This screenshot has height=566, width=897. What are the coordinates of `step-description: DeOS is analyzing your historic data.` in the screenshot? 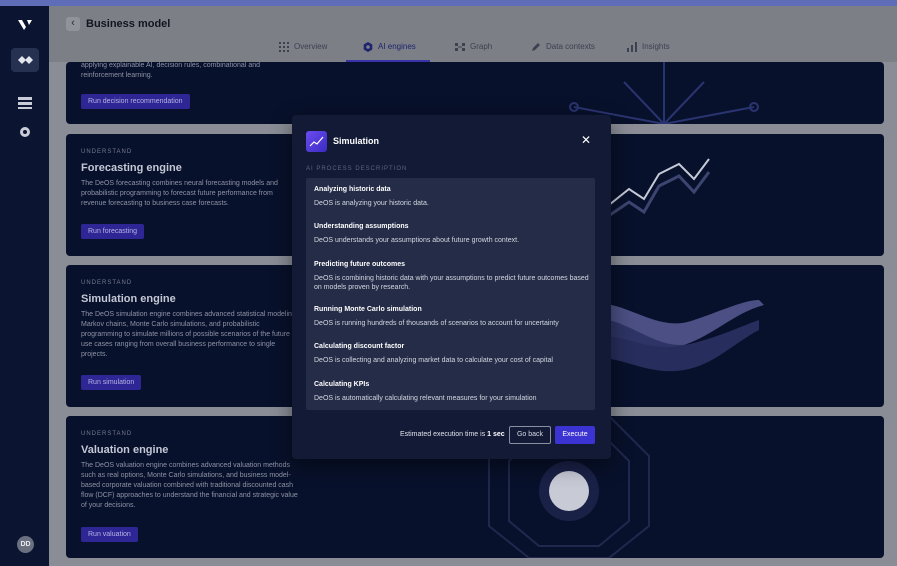 It's located at (371, 203).